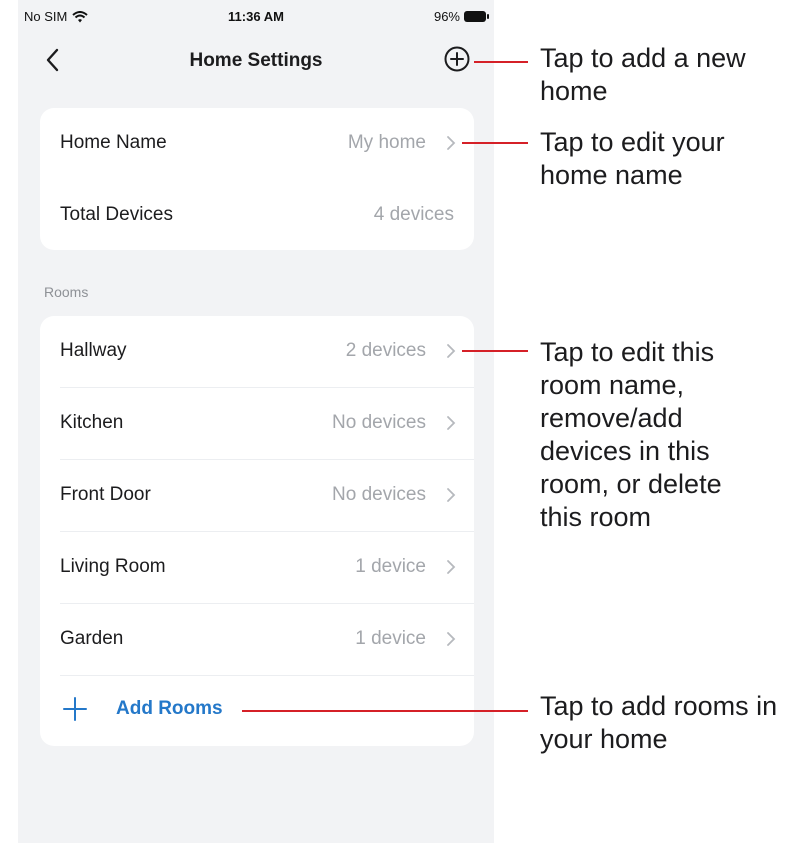 The image size is (785, 843). What do you see at coordinates (113, 566) in the screenshot?
I see `room-name: Living Room` at bounding box center [113, 566].